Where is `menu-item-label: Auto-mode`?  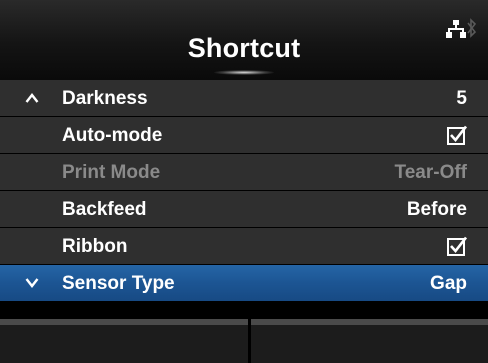
menu-item-label: Auto-mode is located at coordinates (112, 135).